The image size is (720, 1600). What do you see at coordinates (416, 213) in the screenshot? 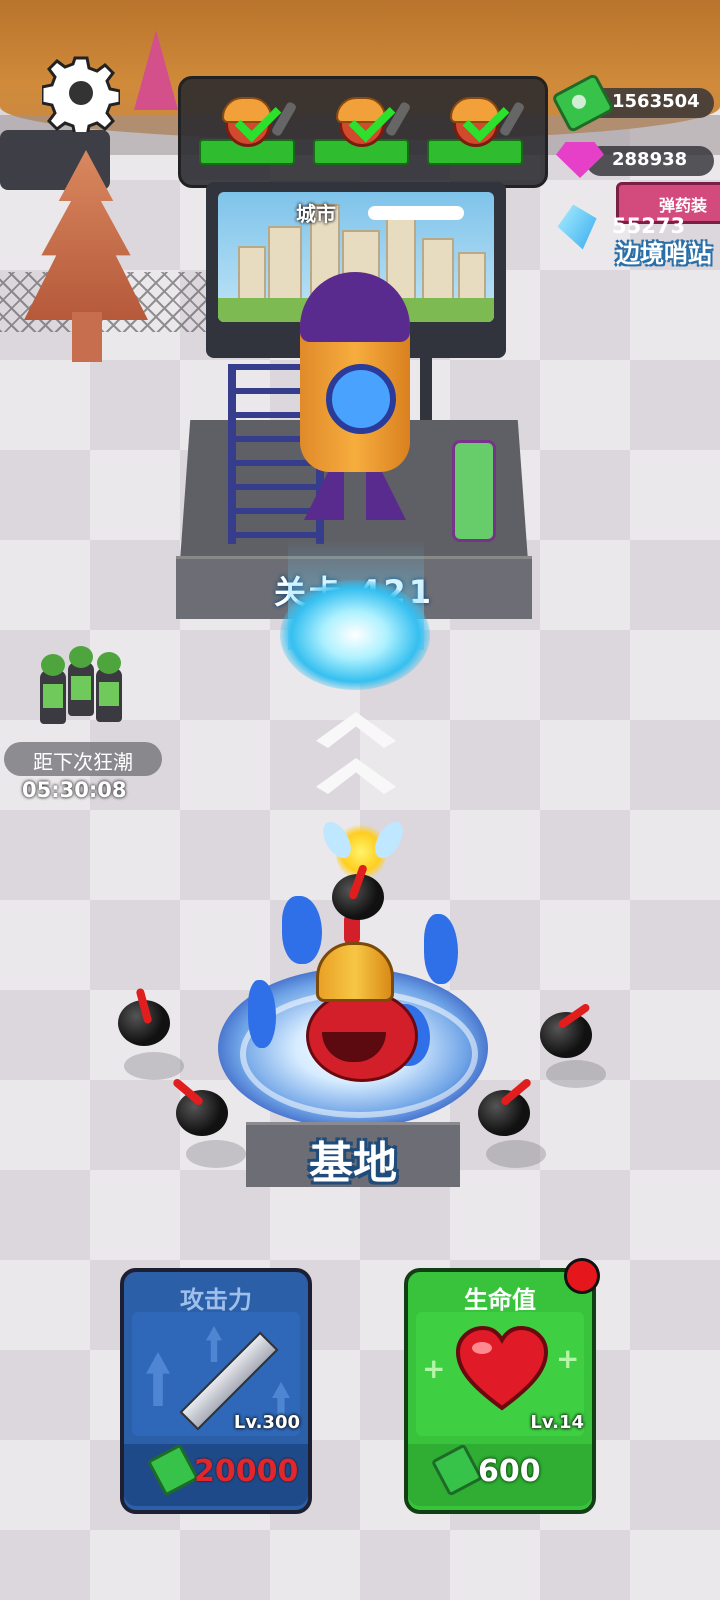
I see `progress-dots` at bounding box center [416, 213].